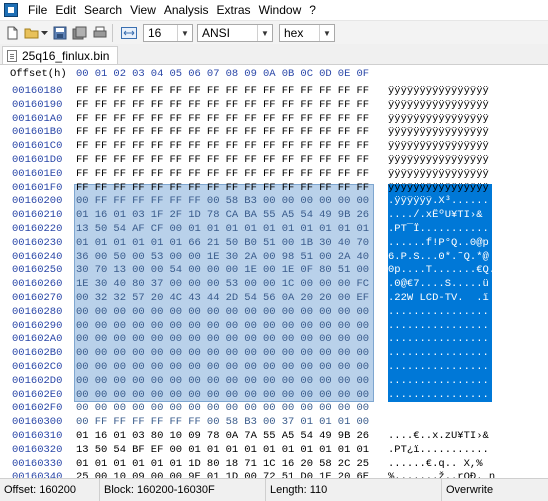 This screenshot has width=548, height=501. I want to click on hex-byte: 32, so click(119, 298).